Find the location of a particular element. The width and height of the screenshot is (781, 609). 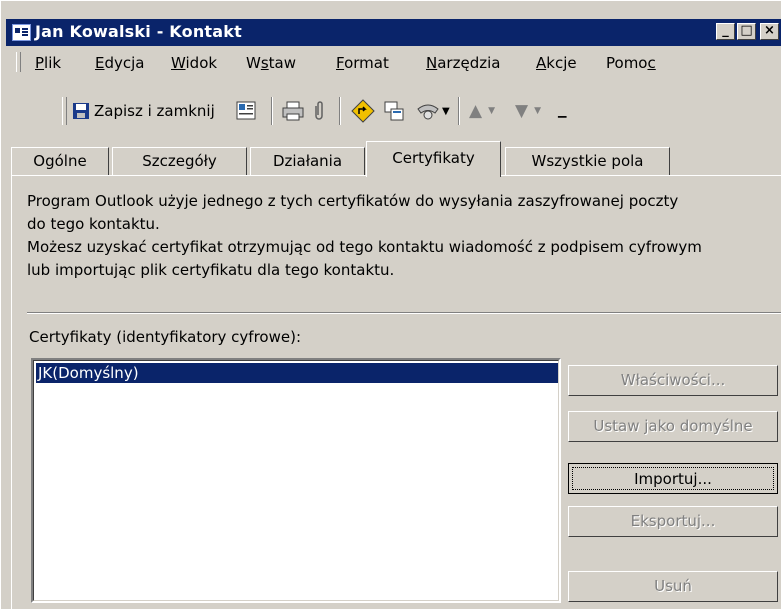

certificates-list-label: Certyfikaty (identyfikatory cyfrowe): is located at coordinates (165, 337).